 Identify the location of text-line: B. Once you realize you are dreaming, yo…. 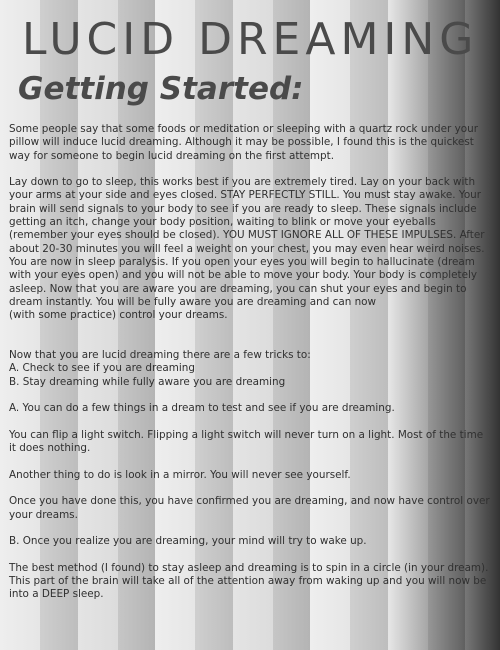
(188, 541).